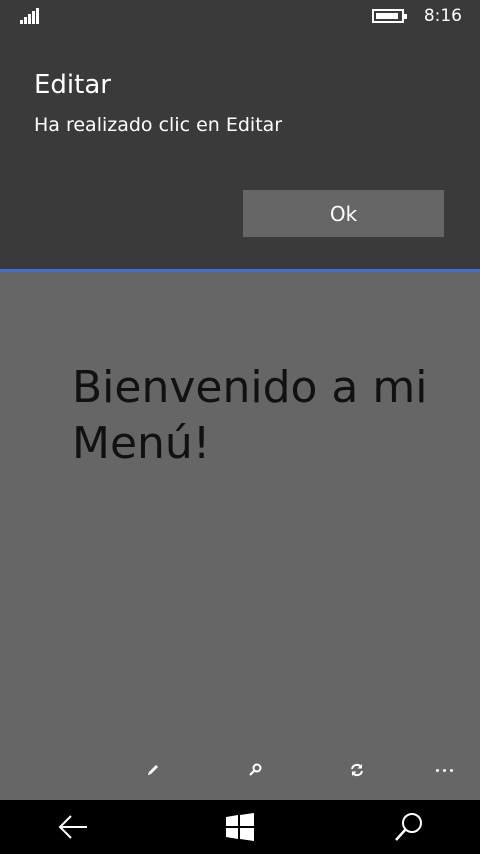  Describe the element at coordinates (343, 213) in the screenshot. I see `ok-button: Ok` at that location.